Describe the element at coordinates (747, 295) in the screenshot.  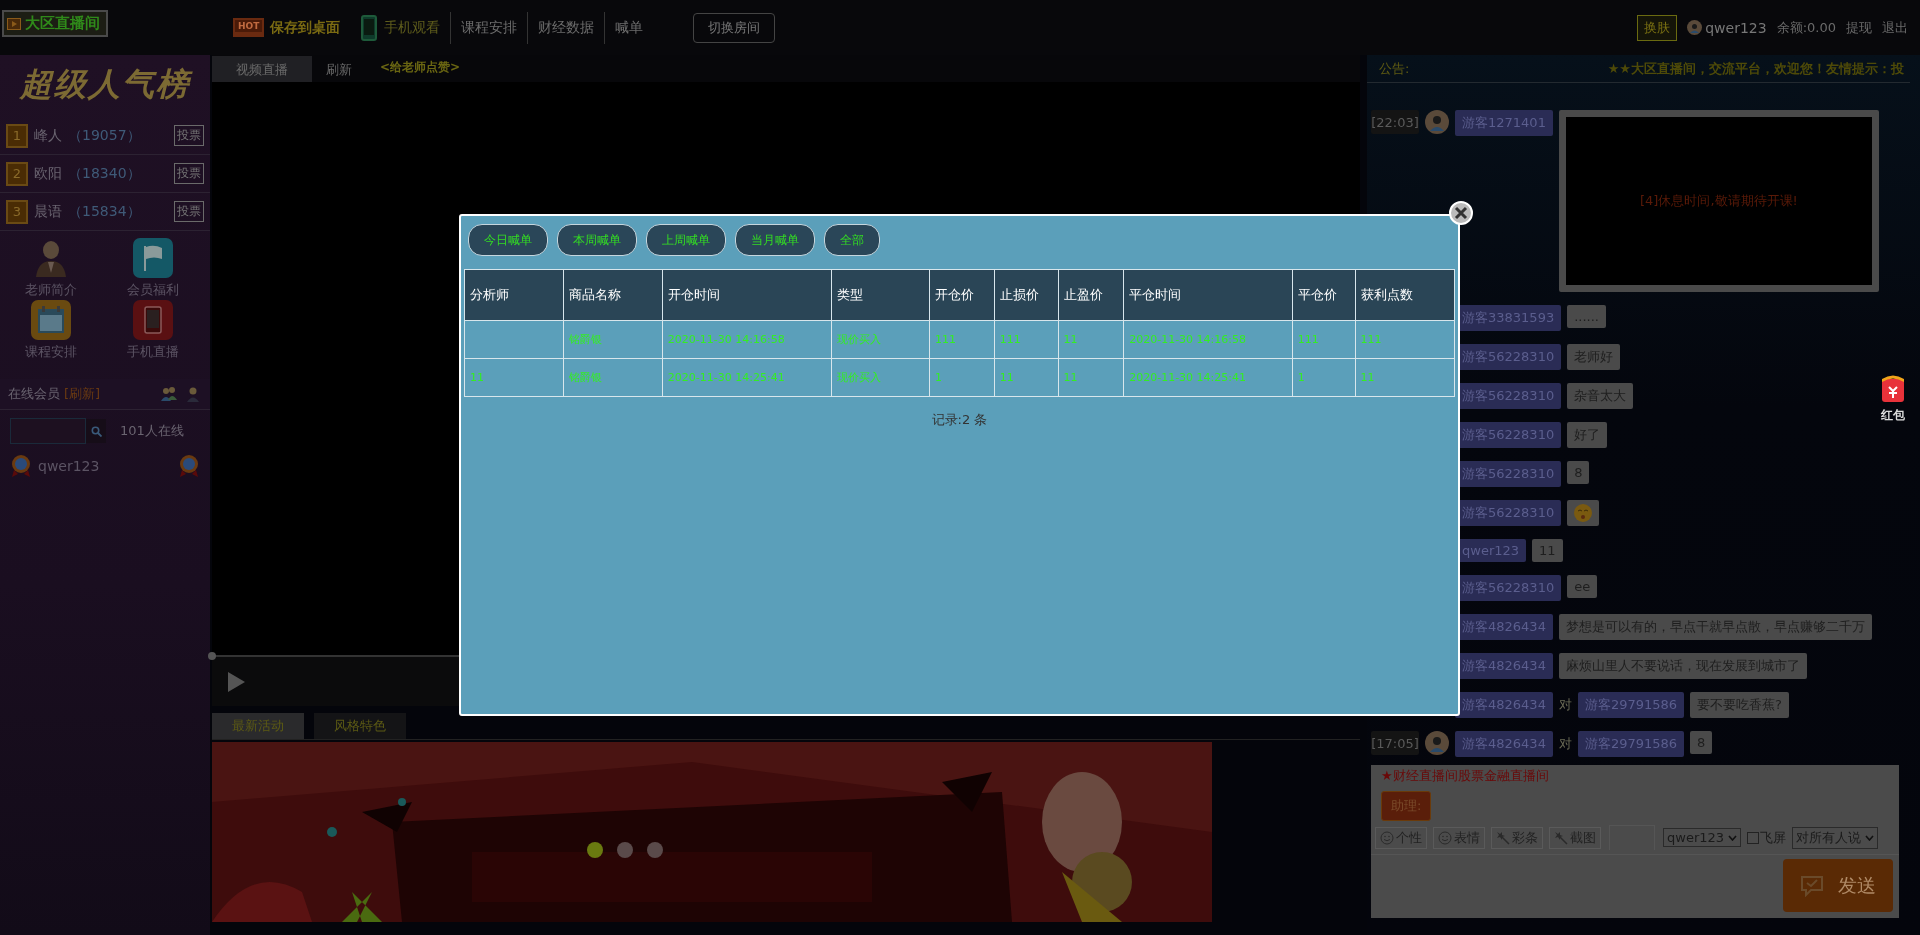
I see `column-header: 开仓时间` at that location.